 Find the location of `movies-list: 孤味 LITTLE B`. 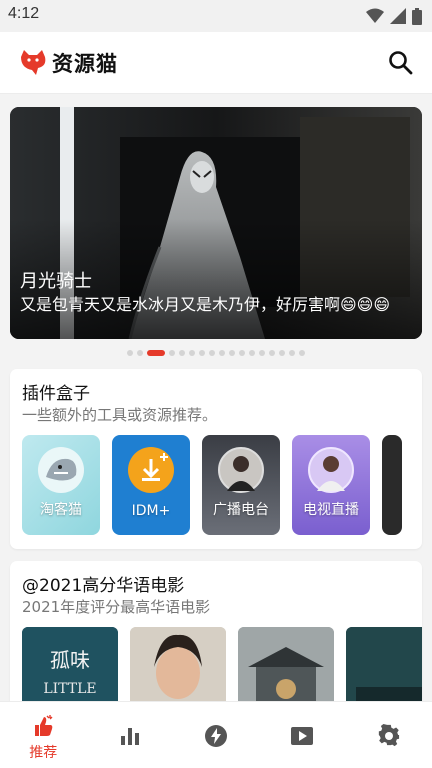

movies-list: 孤味 LITTLE B is located at coordinates (222, 664).